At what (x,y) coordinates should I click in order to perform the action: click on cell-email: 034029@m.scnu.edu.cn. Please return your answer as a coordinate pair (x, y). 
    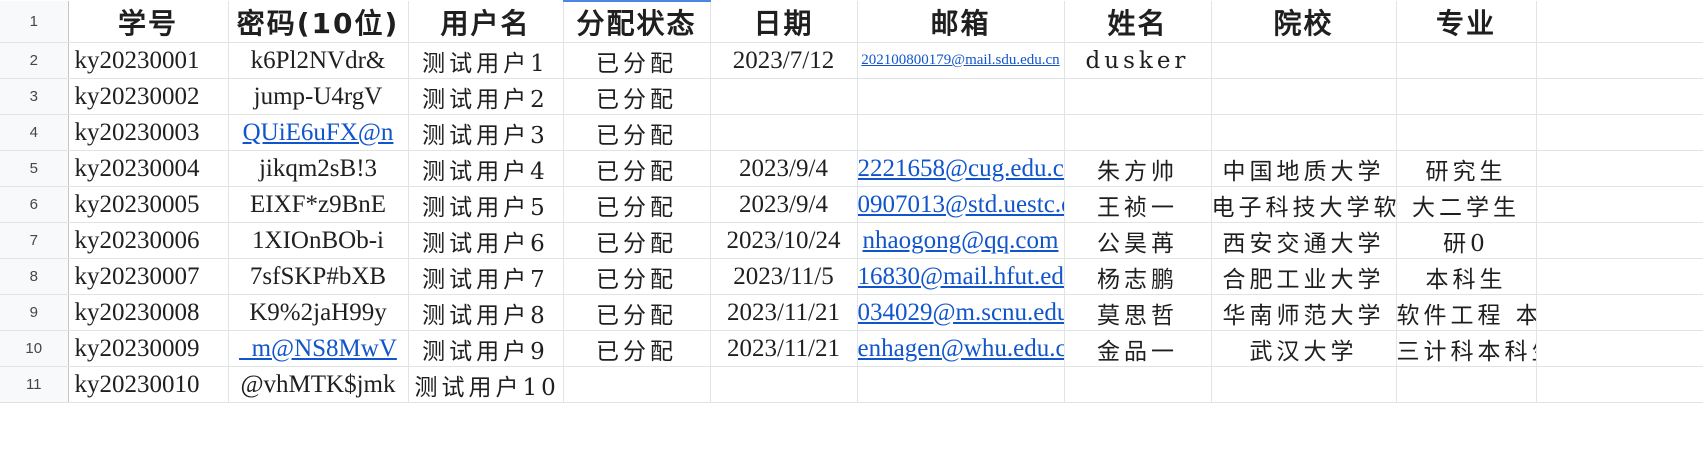
    Looking at the image, I should click on (961, 312).